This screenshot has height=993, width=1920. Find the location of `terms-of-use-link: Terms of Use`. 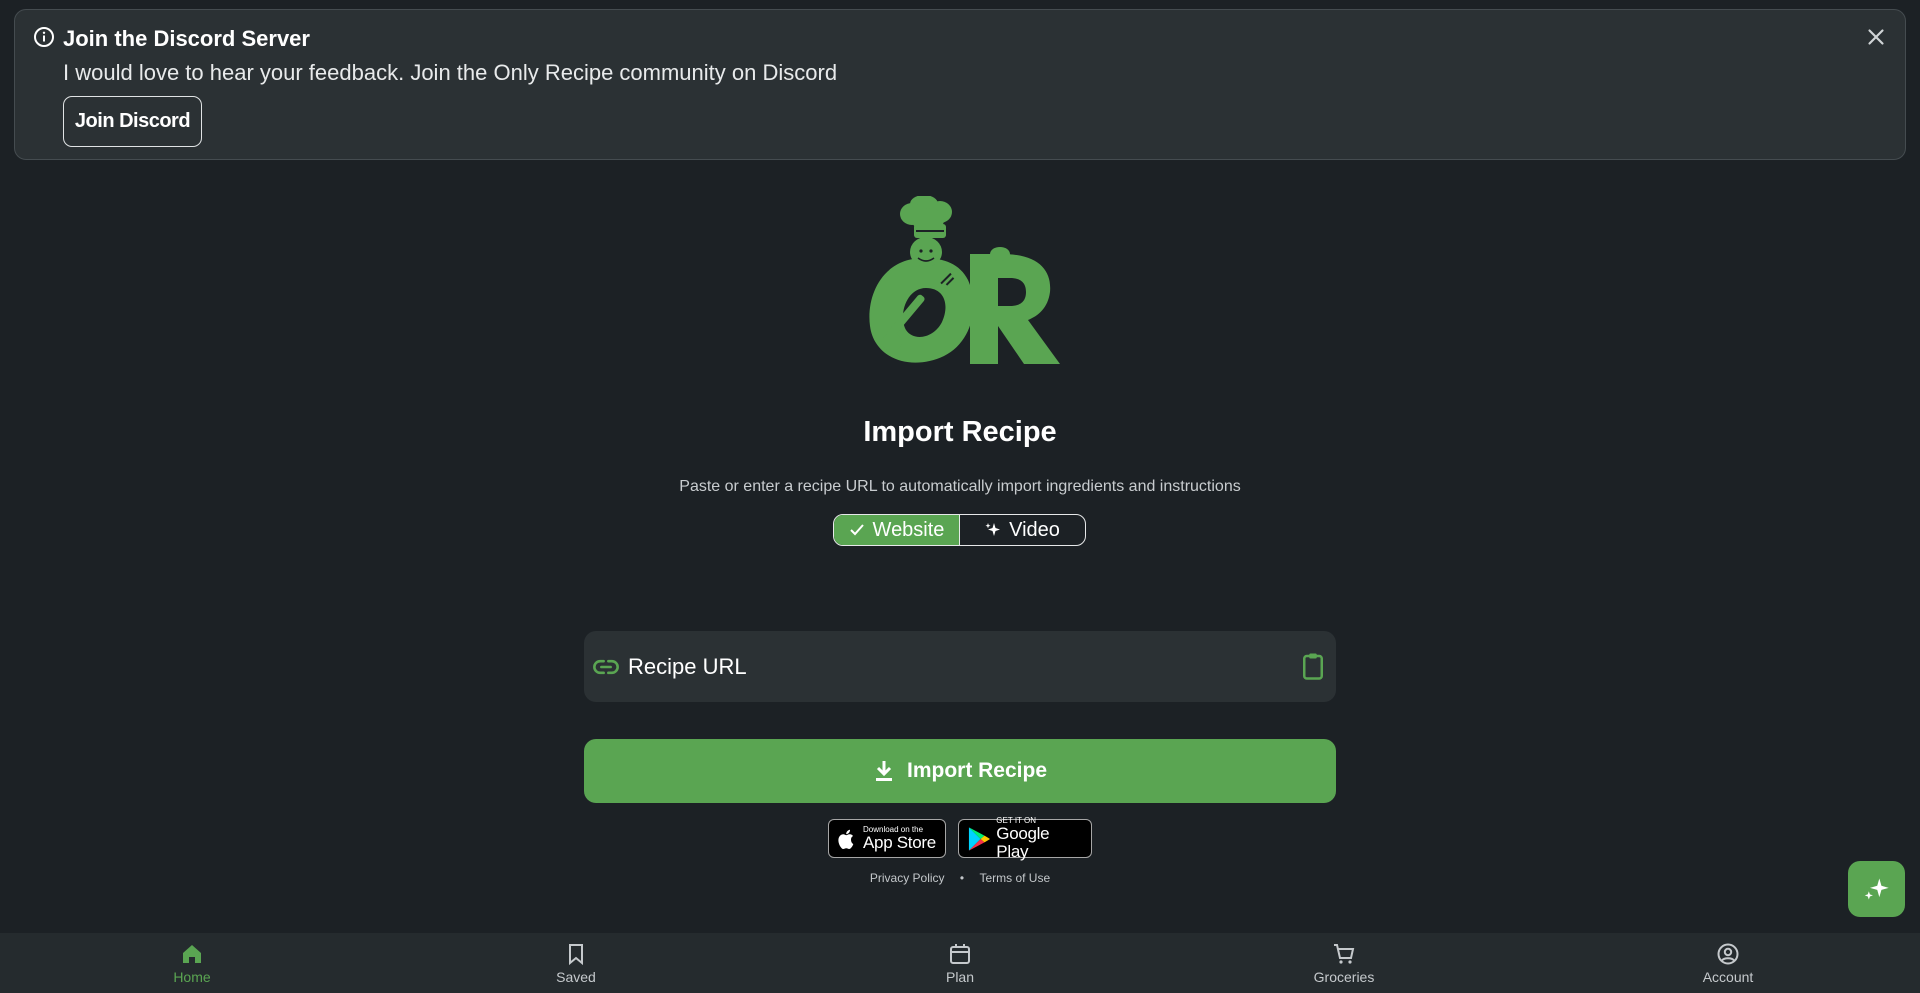

terms-of-use-link: Terms of Use is located at coordinates (1014, 878).